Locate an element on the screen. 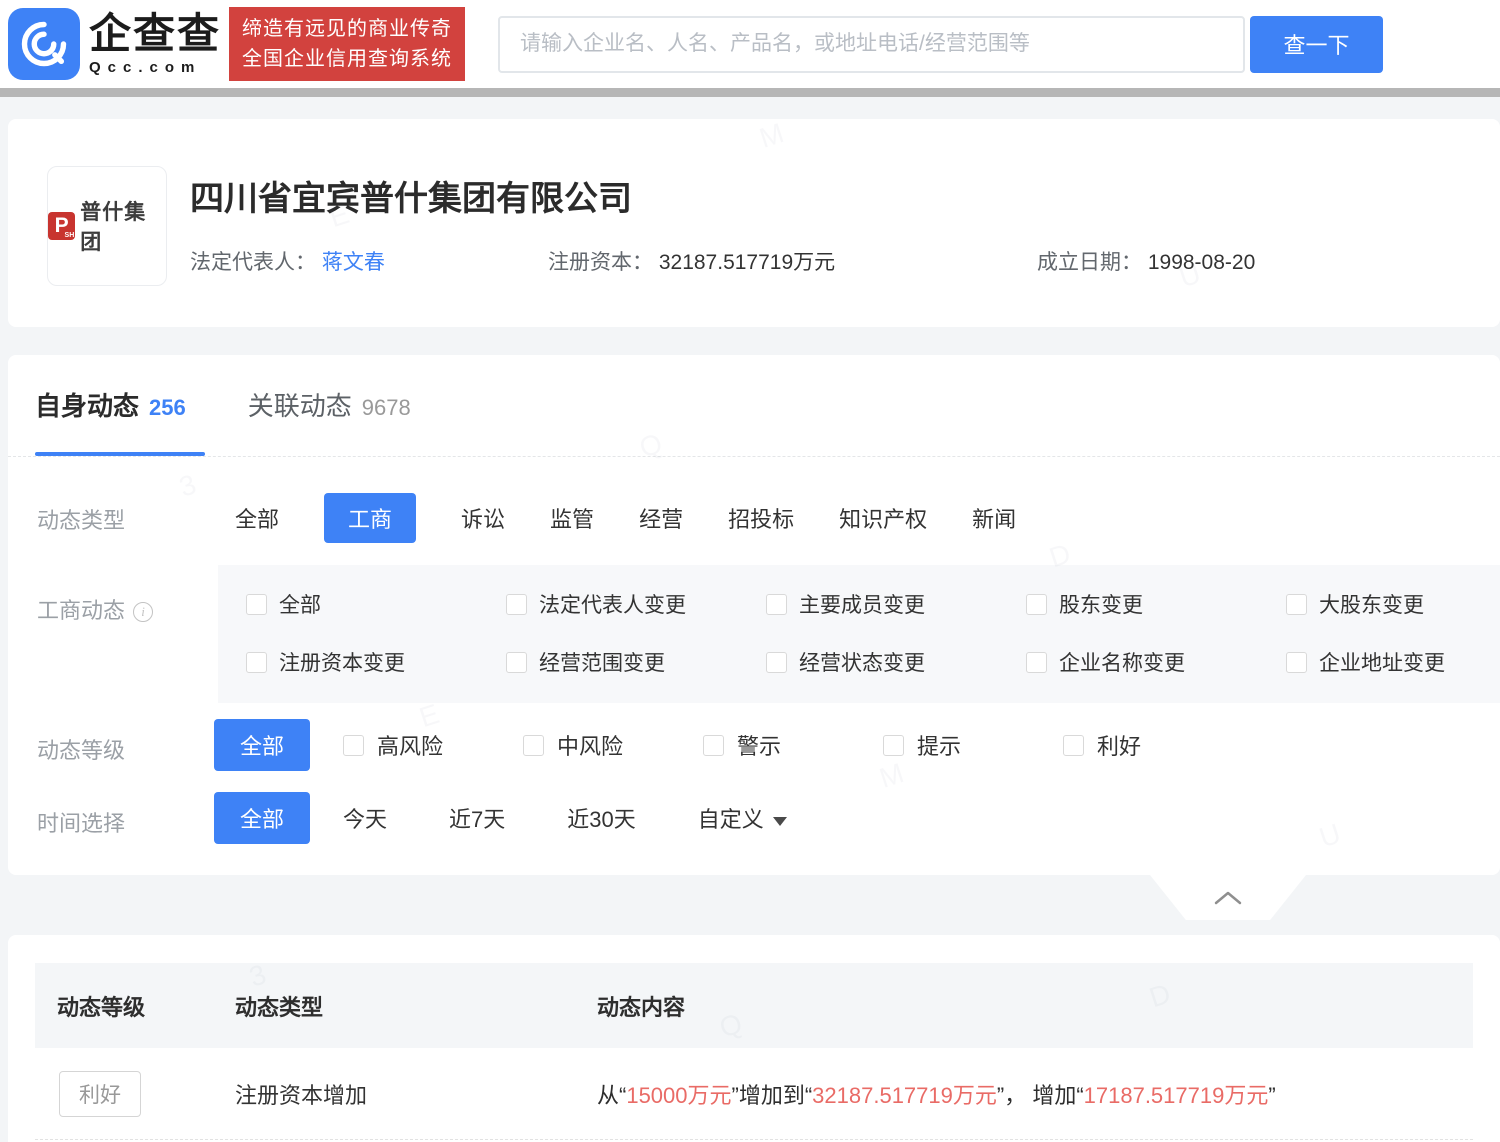 The image size is (1500, 1142). time-option-30days: 近30天 is located at coordinates (601, 818).